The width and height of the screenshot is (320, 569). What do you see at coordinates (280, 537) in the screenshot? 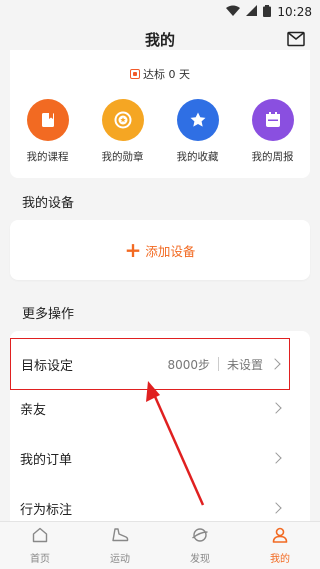
I see `user-icon` at bounding box center [280, 537].